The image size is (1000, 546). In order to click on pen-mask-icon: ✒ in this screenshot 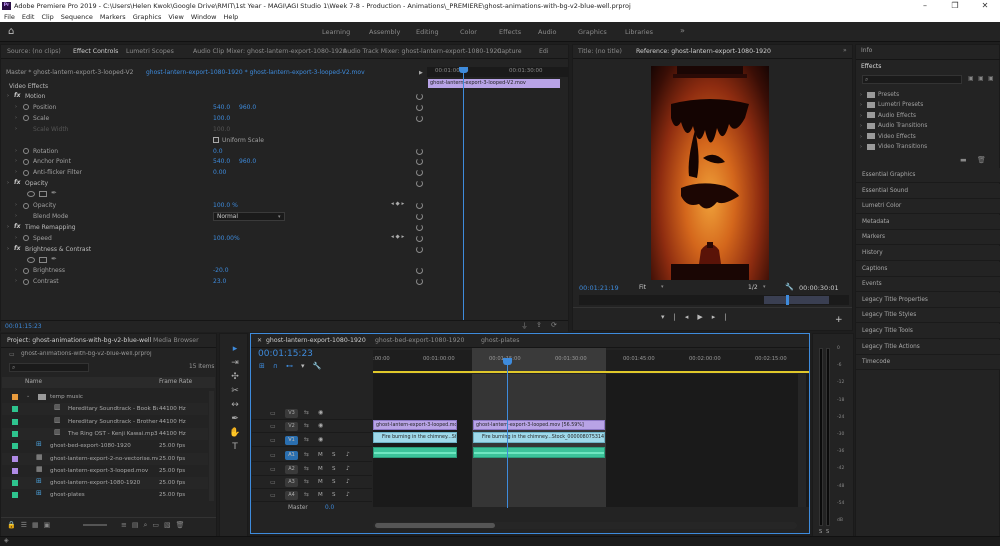, I will do `click(54, 193)`.